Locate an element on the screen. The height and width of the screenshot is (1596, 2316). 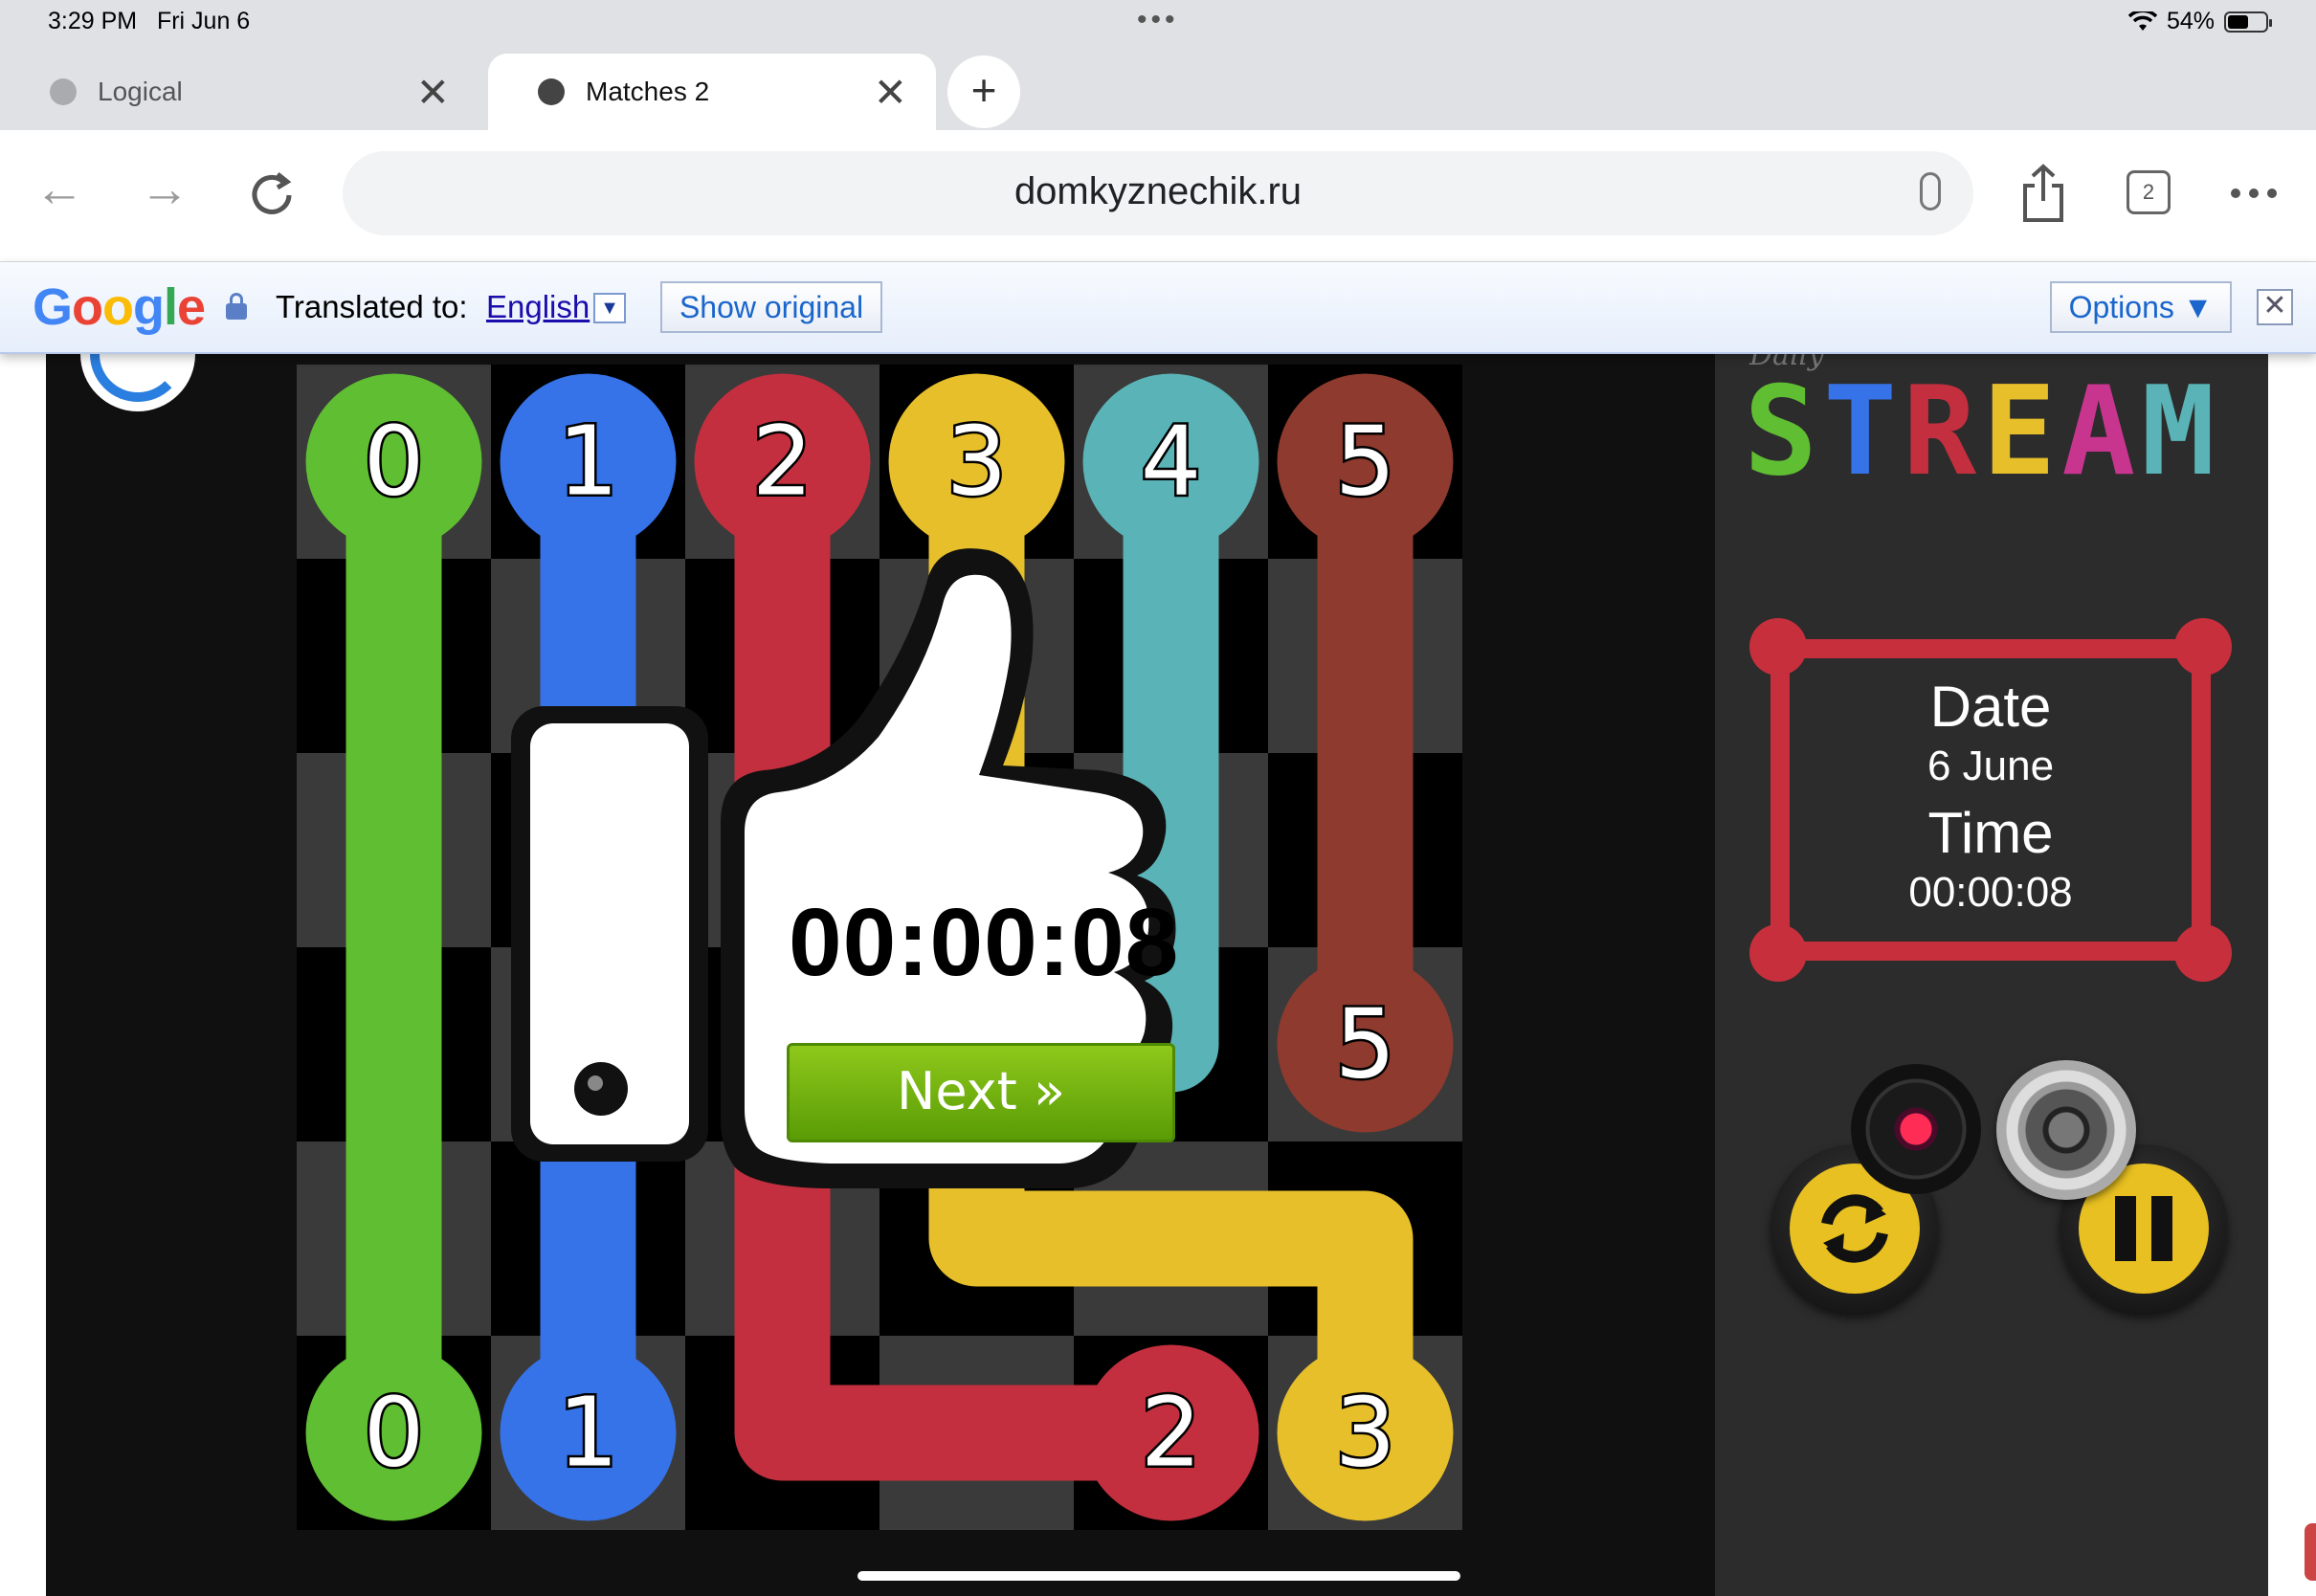
logo-letter: R is located at coordinates (1943, 432).